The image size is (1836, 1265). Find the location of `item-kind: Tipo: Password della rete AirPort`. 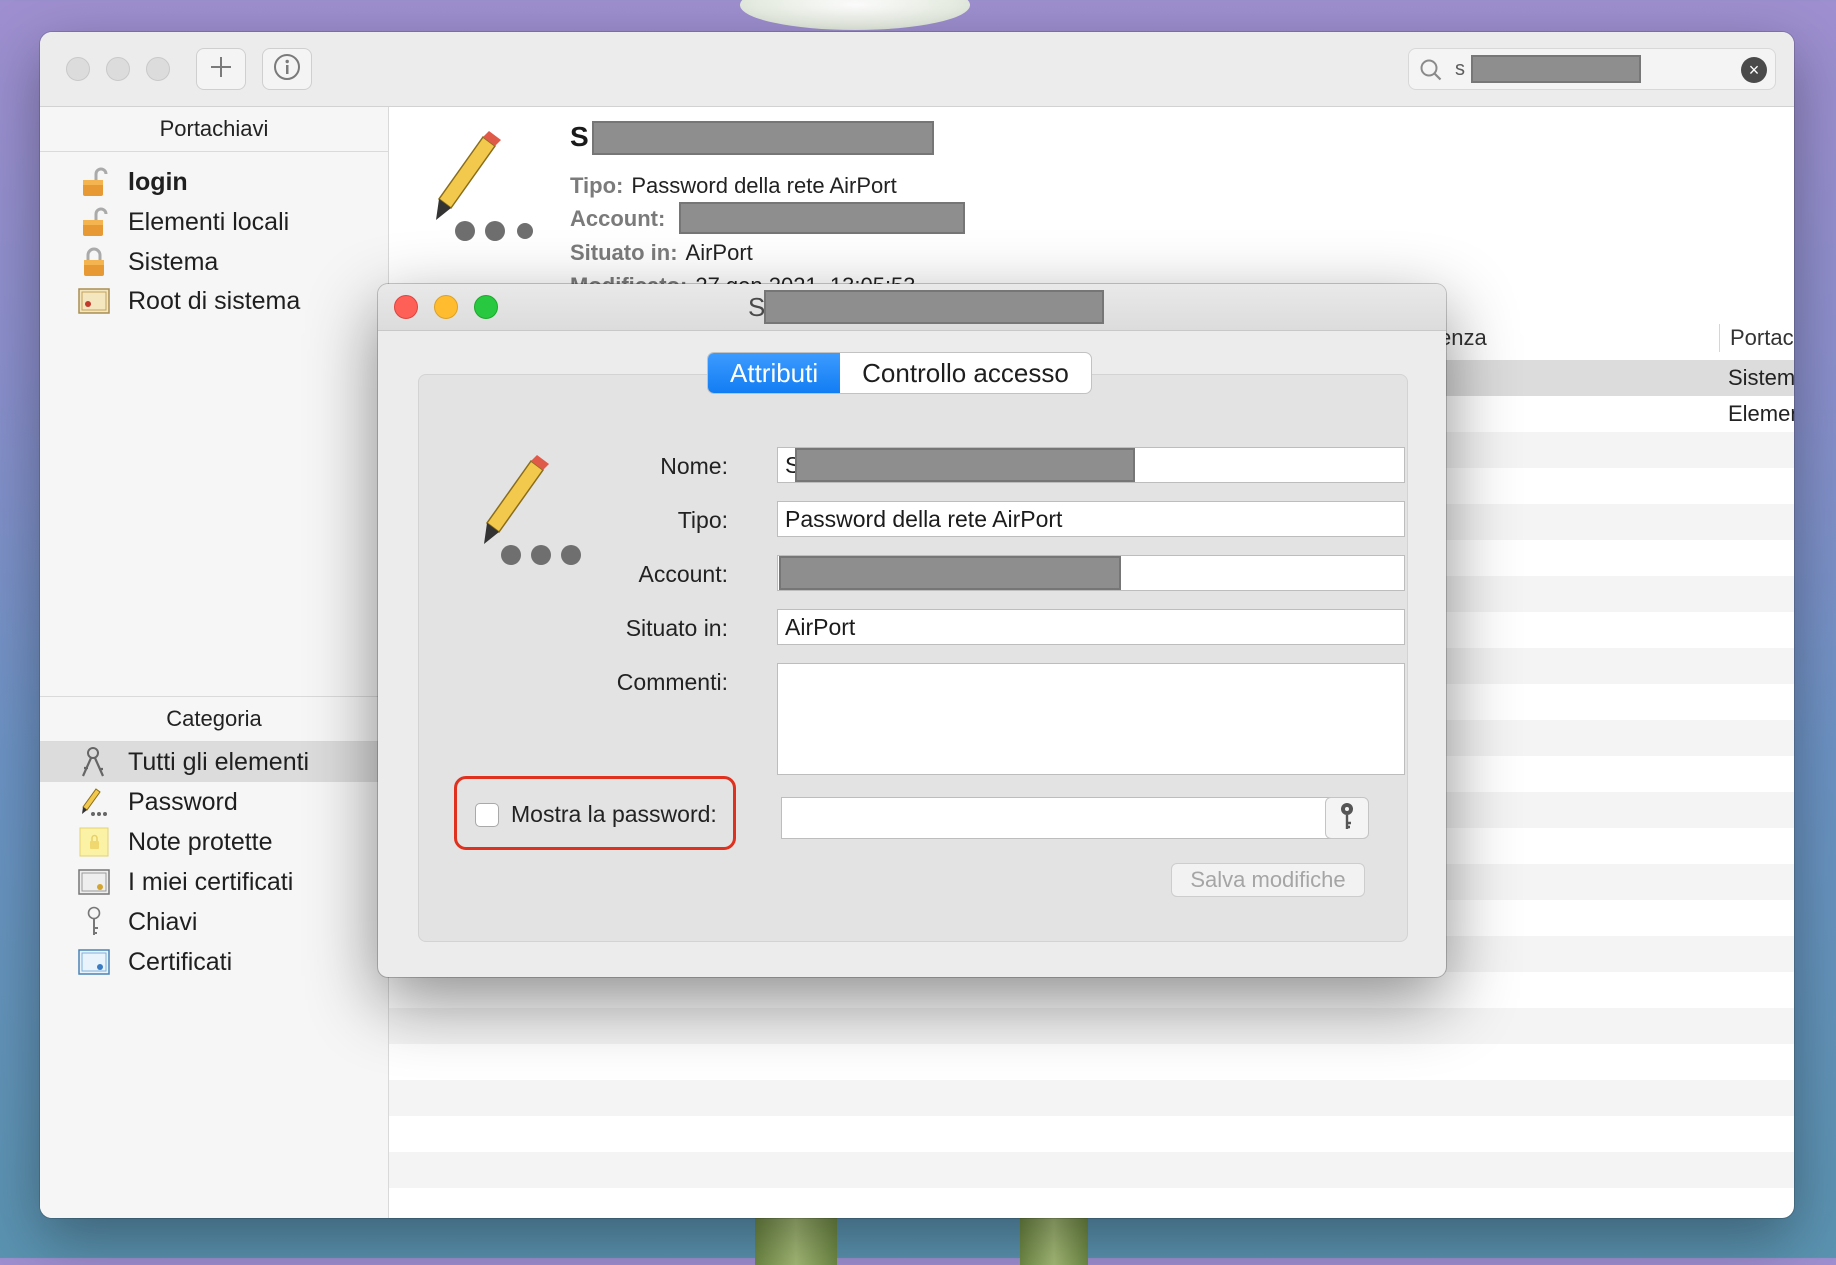

item-kind: Tipo: Password della rete AirPort is located at coordinates (733, 186).